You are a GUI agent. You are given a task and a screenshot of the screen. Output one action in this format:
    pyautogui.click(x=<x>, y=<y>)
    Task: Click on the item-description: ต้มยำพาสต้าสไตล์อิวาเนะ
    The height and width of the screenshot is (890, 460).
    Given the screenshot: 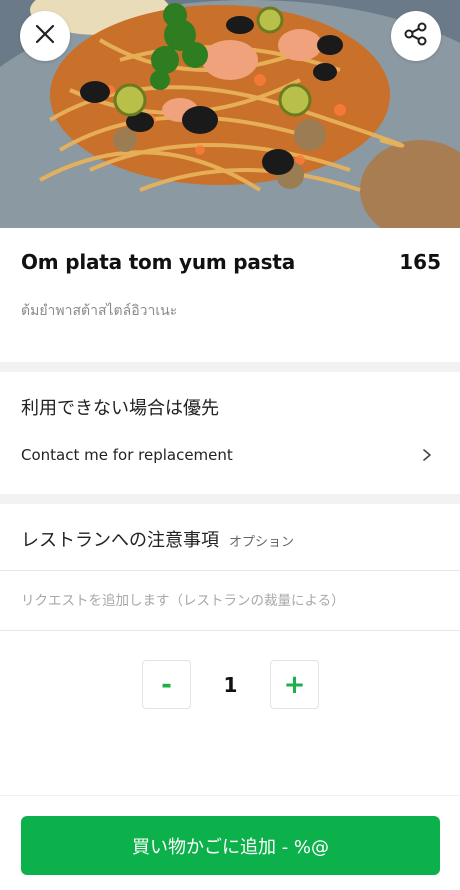 What is the action you would take?
    pyautogui.click(x=99, y=311)
    